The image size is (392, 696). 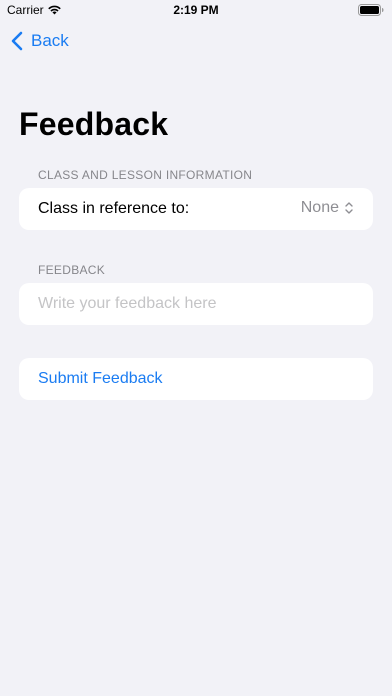 I want to click on chevron-up-down-icon, so click(x=349, y=208).